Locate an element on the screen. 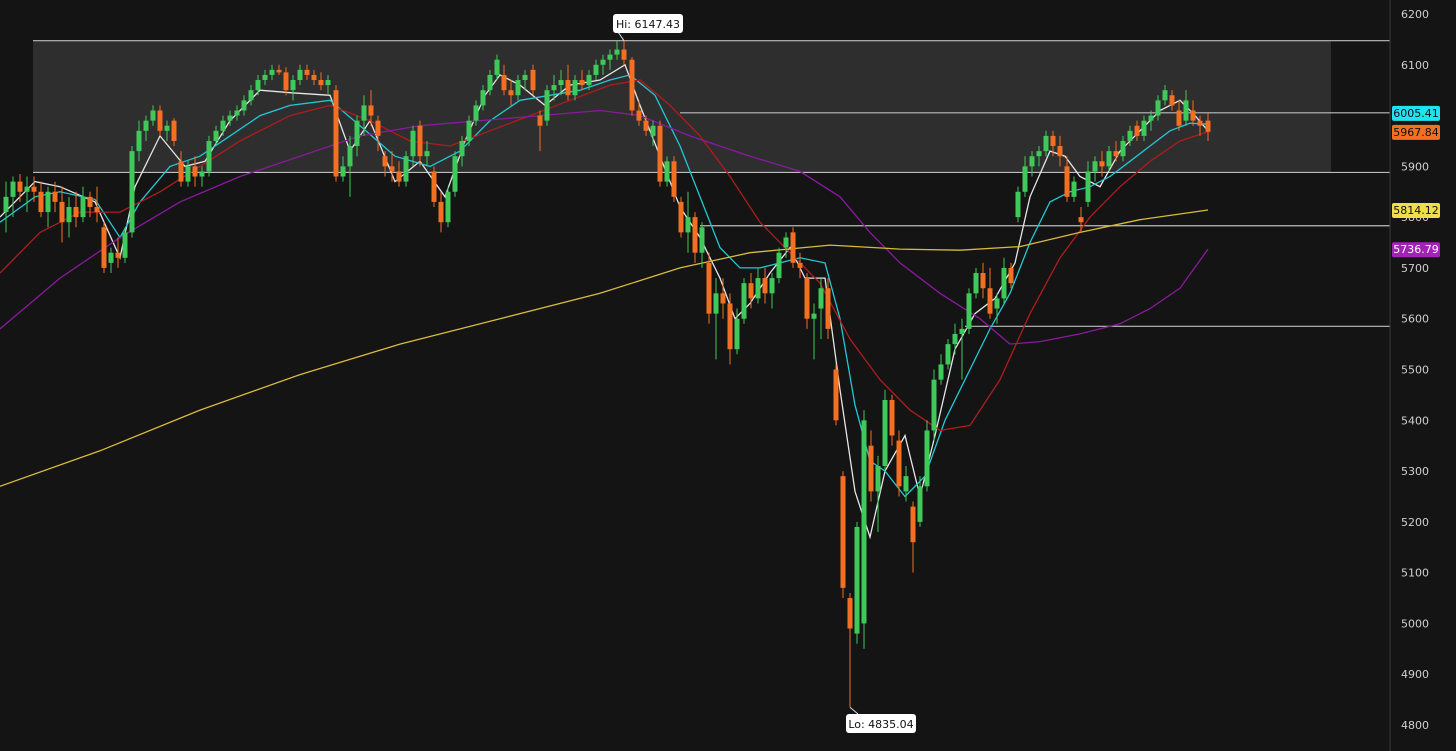 This screenshot has width=1456, height=751. low-callout-label: Lo: 4835.04 is located at coordinates (880, 724).